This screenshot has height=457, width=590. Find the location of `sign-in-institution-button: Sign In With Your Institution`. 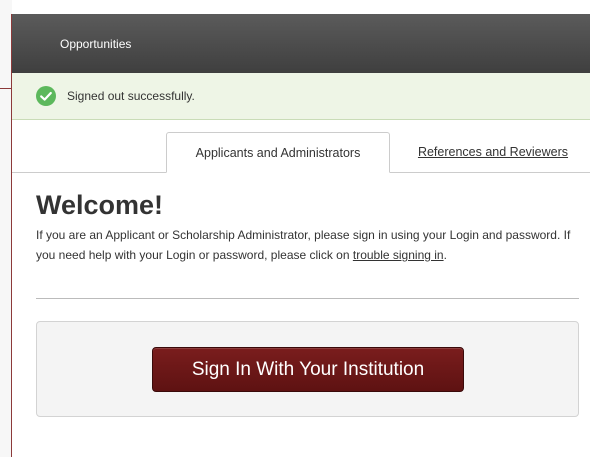

sign-in-institution-button: Sign In With Your Institution is located at coordinates (308, 369).